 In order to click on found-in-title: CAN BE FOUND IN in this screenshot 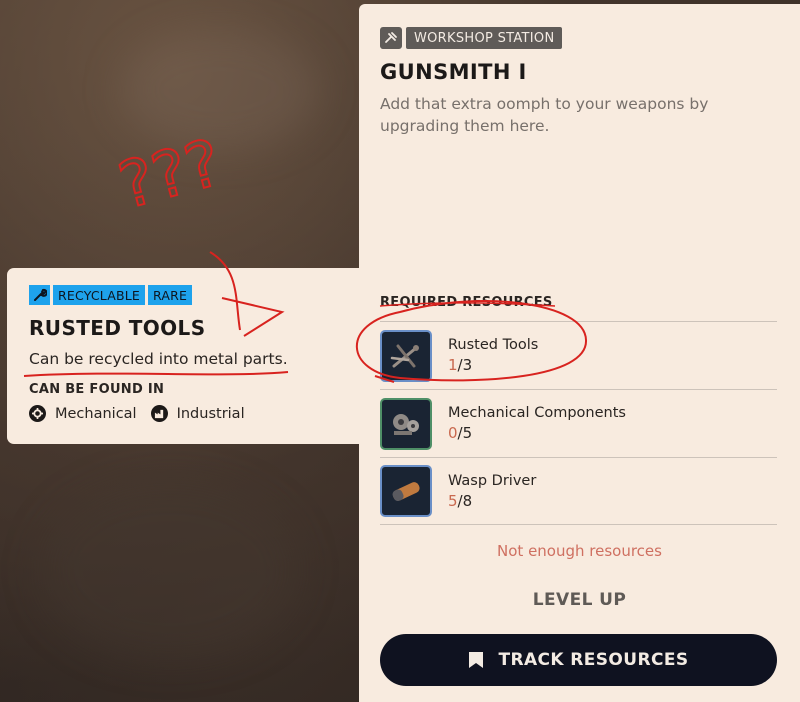, I will do `click(97, 389)`.